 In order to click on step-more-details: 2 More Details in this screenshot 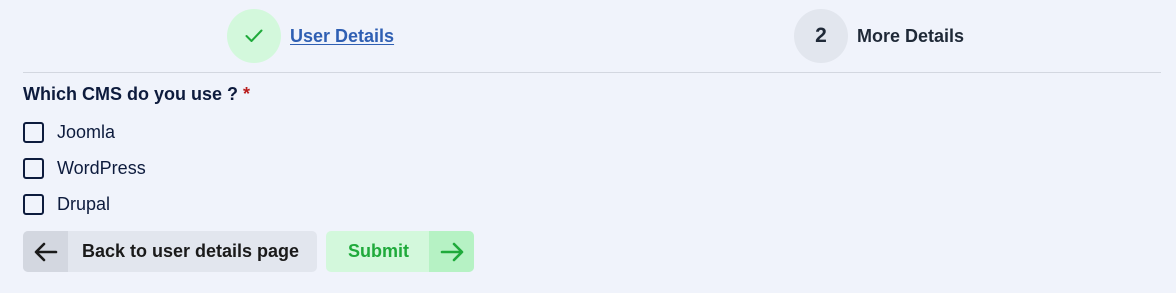, I will do `click(879, 36)`.